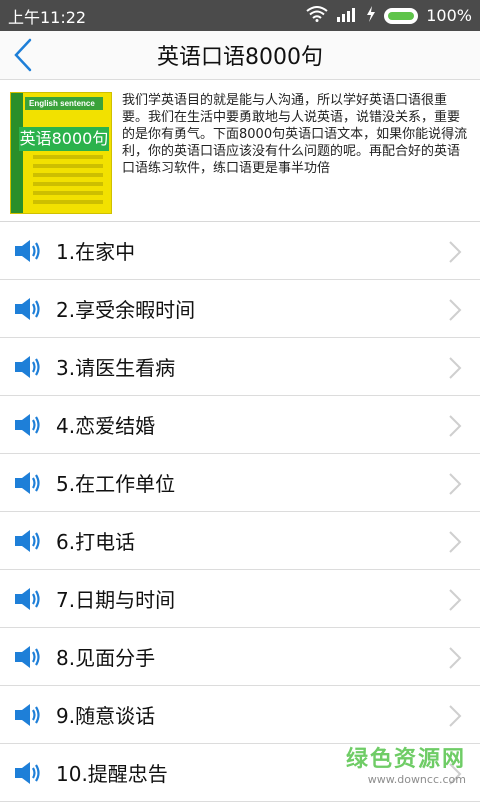 Image resolution: width=480 pixels, height=802 pixels. I want to click on wifi-icon, so click(317, 15).